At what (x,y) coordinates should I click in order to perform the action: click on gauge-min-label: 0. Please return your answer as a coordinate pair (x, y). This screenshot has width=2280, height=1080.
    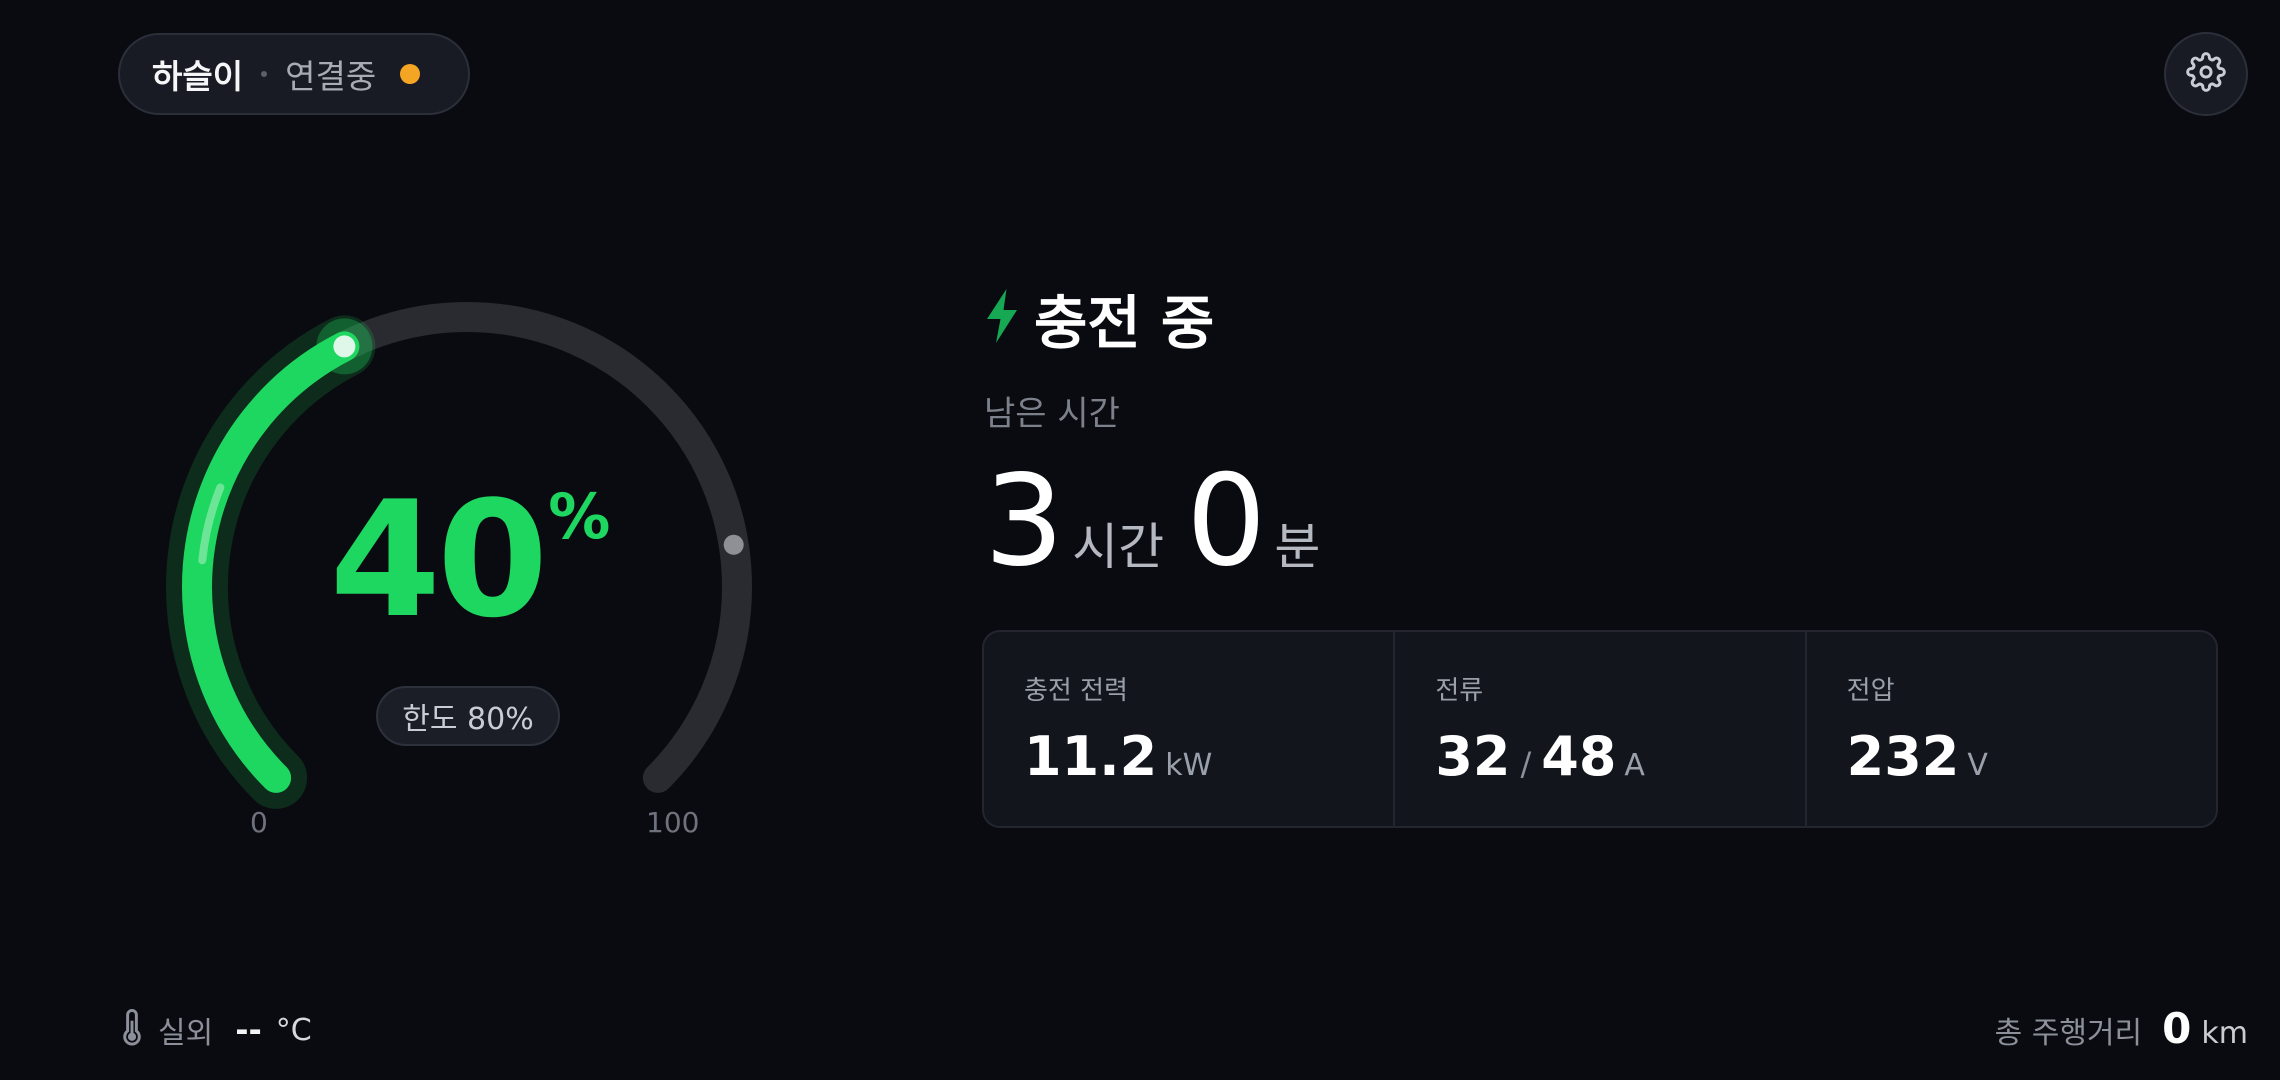
    Looking at the image, I should click on (259, 822).